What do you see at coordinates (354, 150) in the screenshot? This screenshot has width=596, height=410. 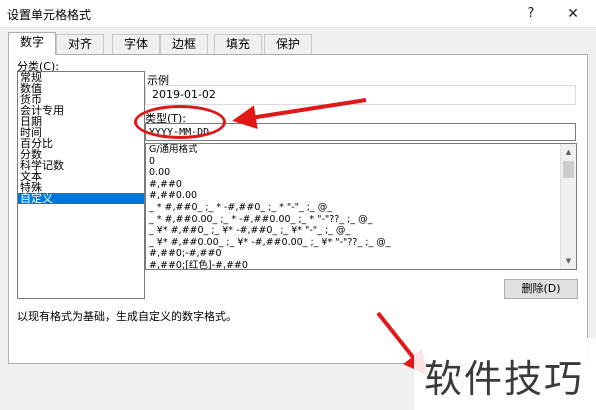 I see `format-item: G/通用格式` at bounding box center [354, 150].